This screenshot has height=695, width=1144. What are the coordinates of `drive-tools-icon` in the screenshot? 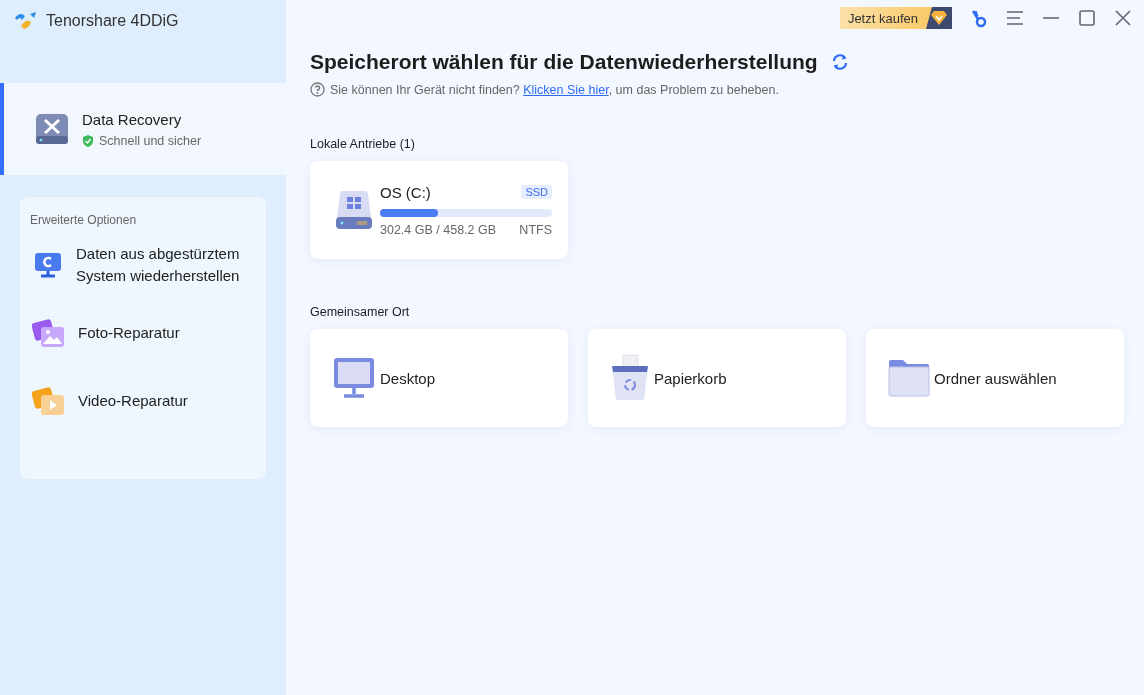 It's located at (52, 129).